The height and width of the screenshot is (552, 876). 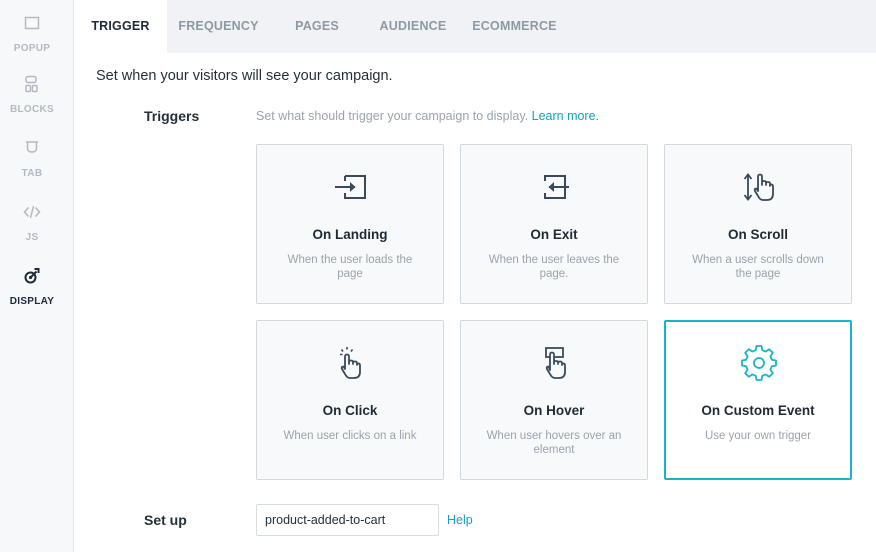 What do you see at coordinates (32, 288) in the screenshot?
I see `sidebar-item-display: DISPLAY` at bounding box center [32, 288].